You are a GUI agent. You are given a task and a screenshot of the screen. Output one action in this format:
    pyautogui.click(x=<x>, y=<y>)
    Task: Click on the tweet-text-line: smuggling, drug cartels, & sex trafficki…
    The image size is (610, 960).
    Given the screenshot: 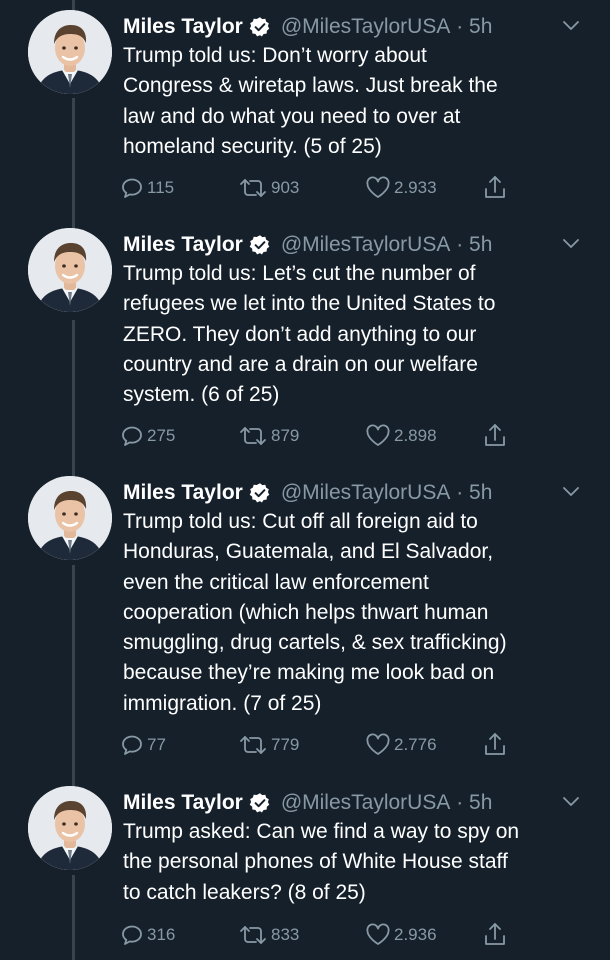 What is the action you would take?
    pyautogui.click(x=315, y=643)
    